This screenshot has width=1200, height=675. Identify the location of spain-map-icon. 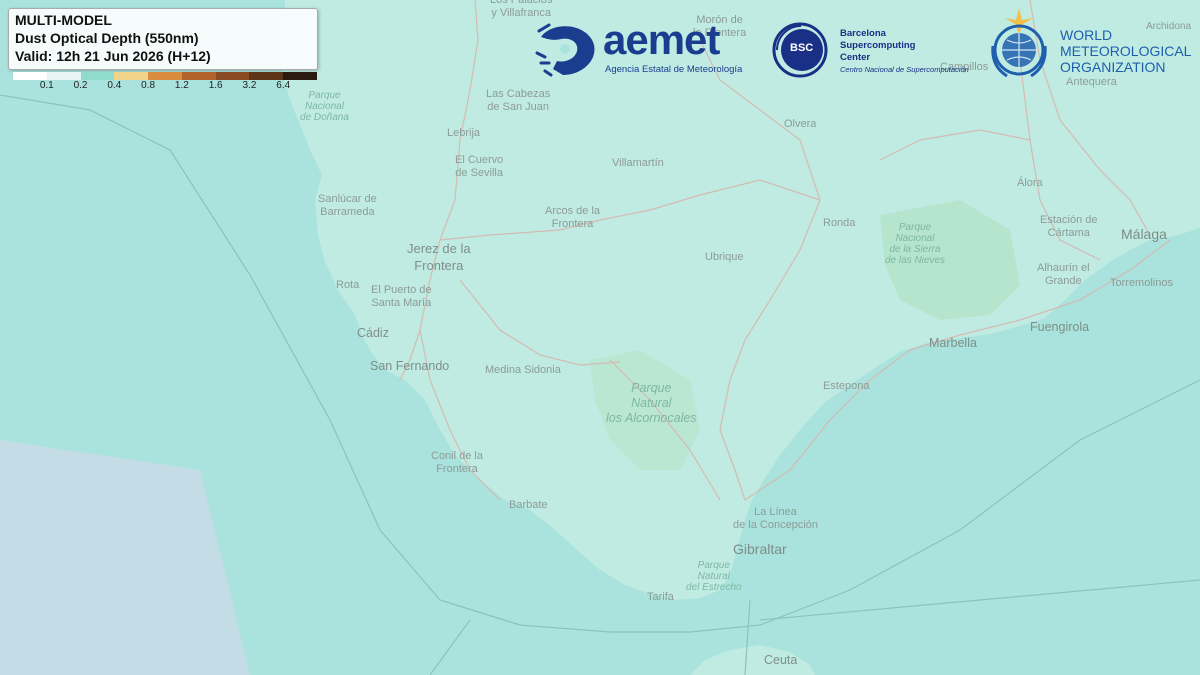
(565, 50).